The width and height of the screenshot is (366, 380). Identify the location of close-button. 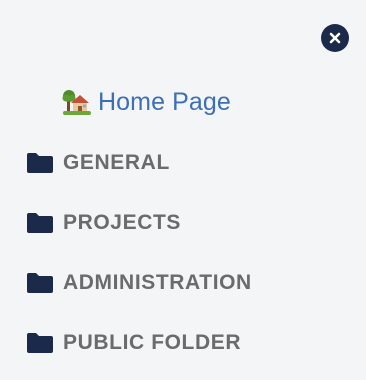
(335, 38).